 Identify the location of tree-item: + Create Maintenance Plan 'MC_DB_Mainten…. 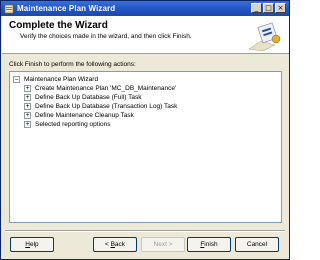
(100, 88).